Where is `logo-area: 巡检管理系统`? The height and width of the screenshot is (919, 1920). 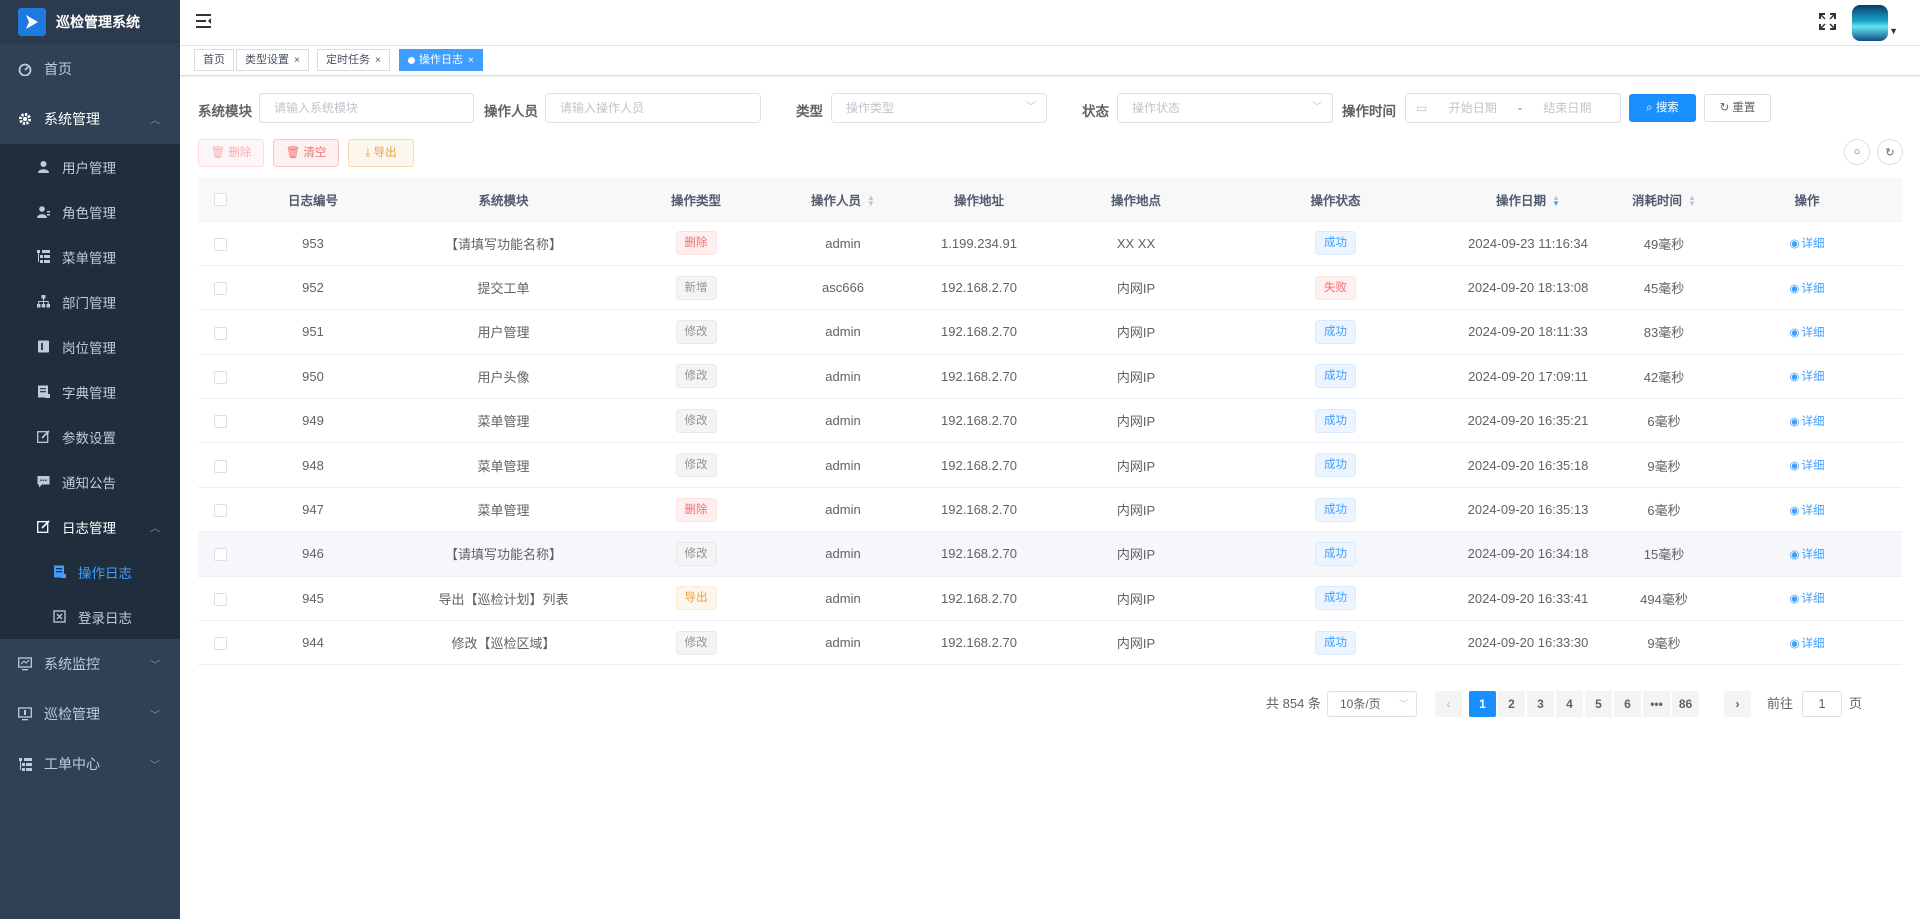
logo-area: 巡检管理系统 is located at coordinates (90, 22).